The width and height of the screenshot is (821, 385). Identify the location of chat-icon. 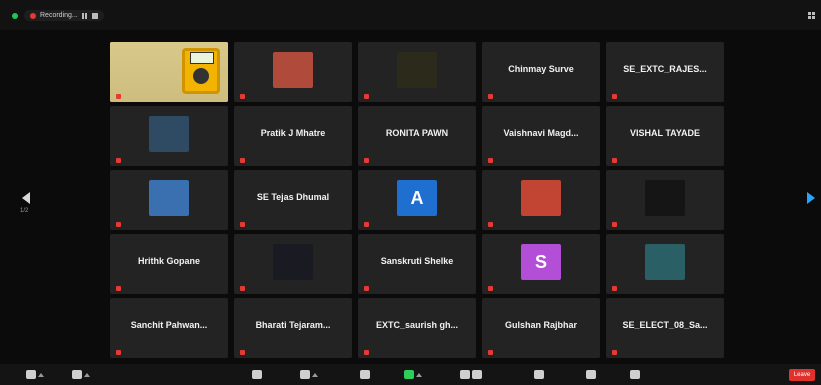
(365, 374).